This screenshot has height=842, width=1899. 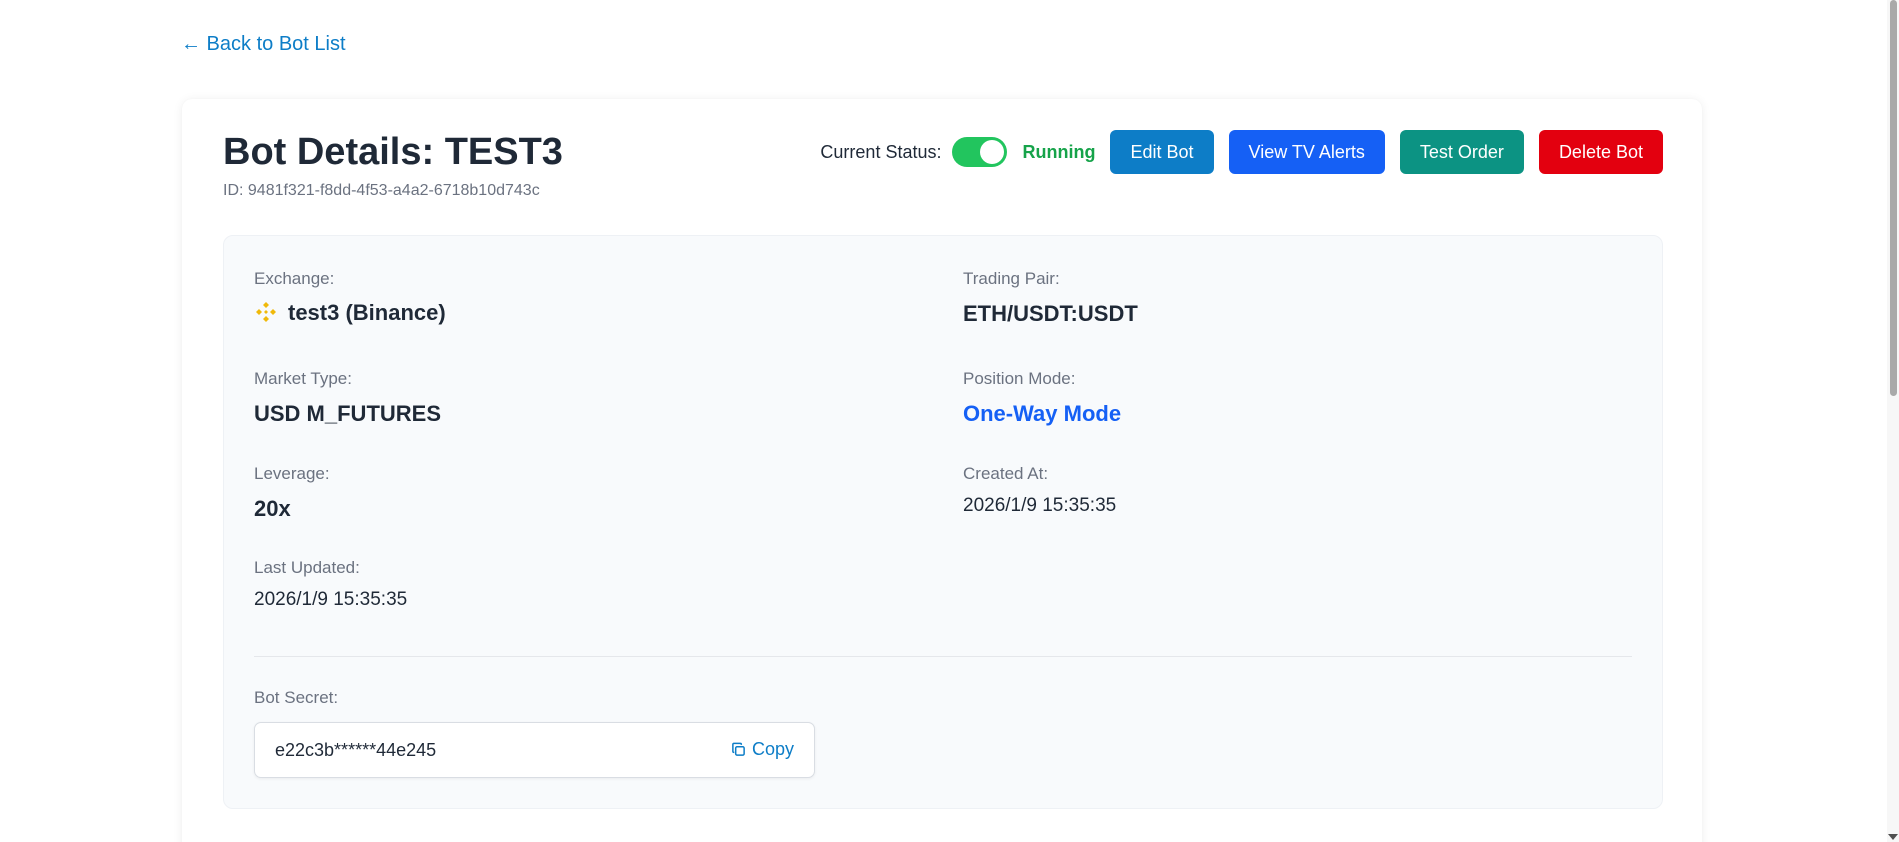 I want to click on last-updated-value: 2026/1/9 15:35:35, so click(x=331, y=599).